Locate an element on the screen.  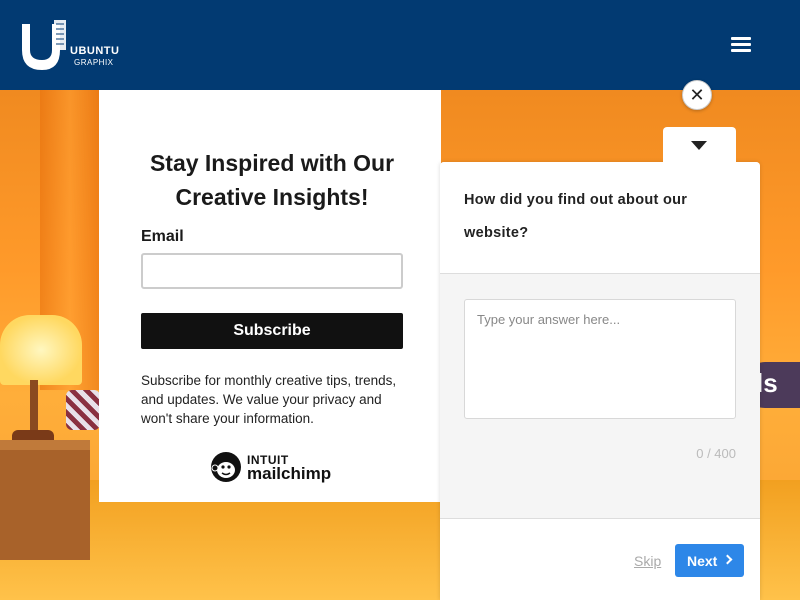
mailchimp-wordmark: mailchimp is located at coordinates (289, 473).